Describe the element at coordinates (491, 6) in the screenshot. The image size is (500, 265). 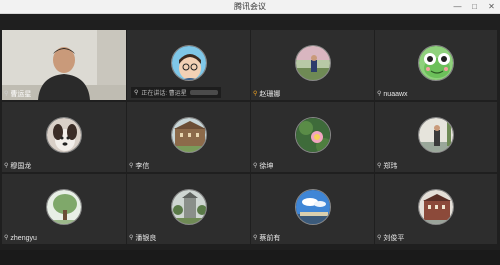
I see `close-icon: ✕` at that location.